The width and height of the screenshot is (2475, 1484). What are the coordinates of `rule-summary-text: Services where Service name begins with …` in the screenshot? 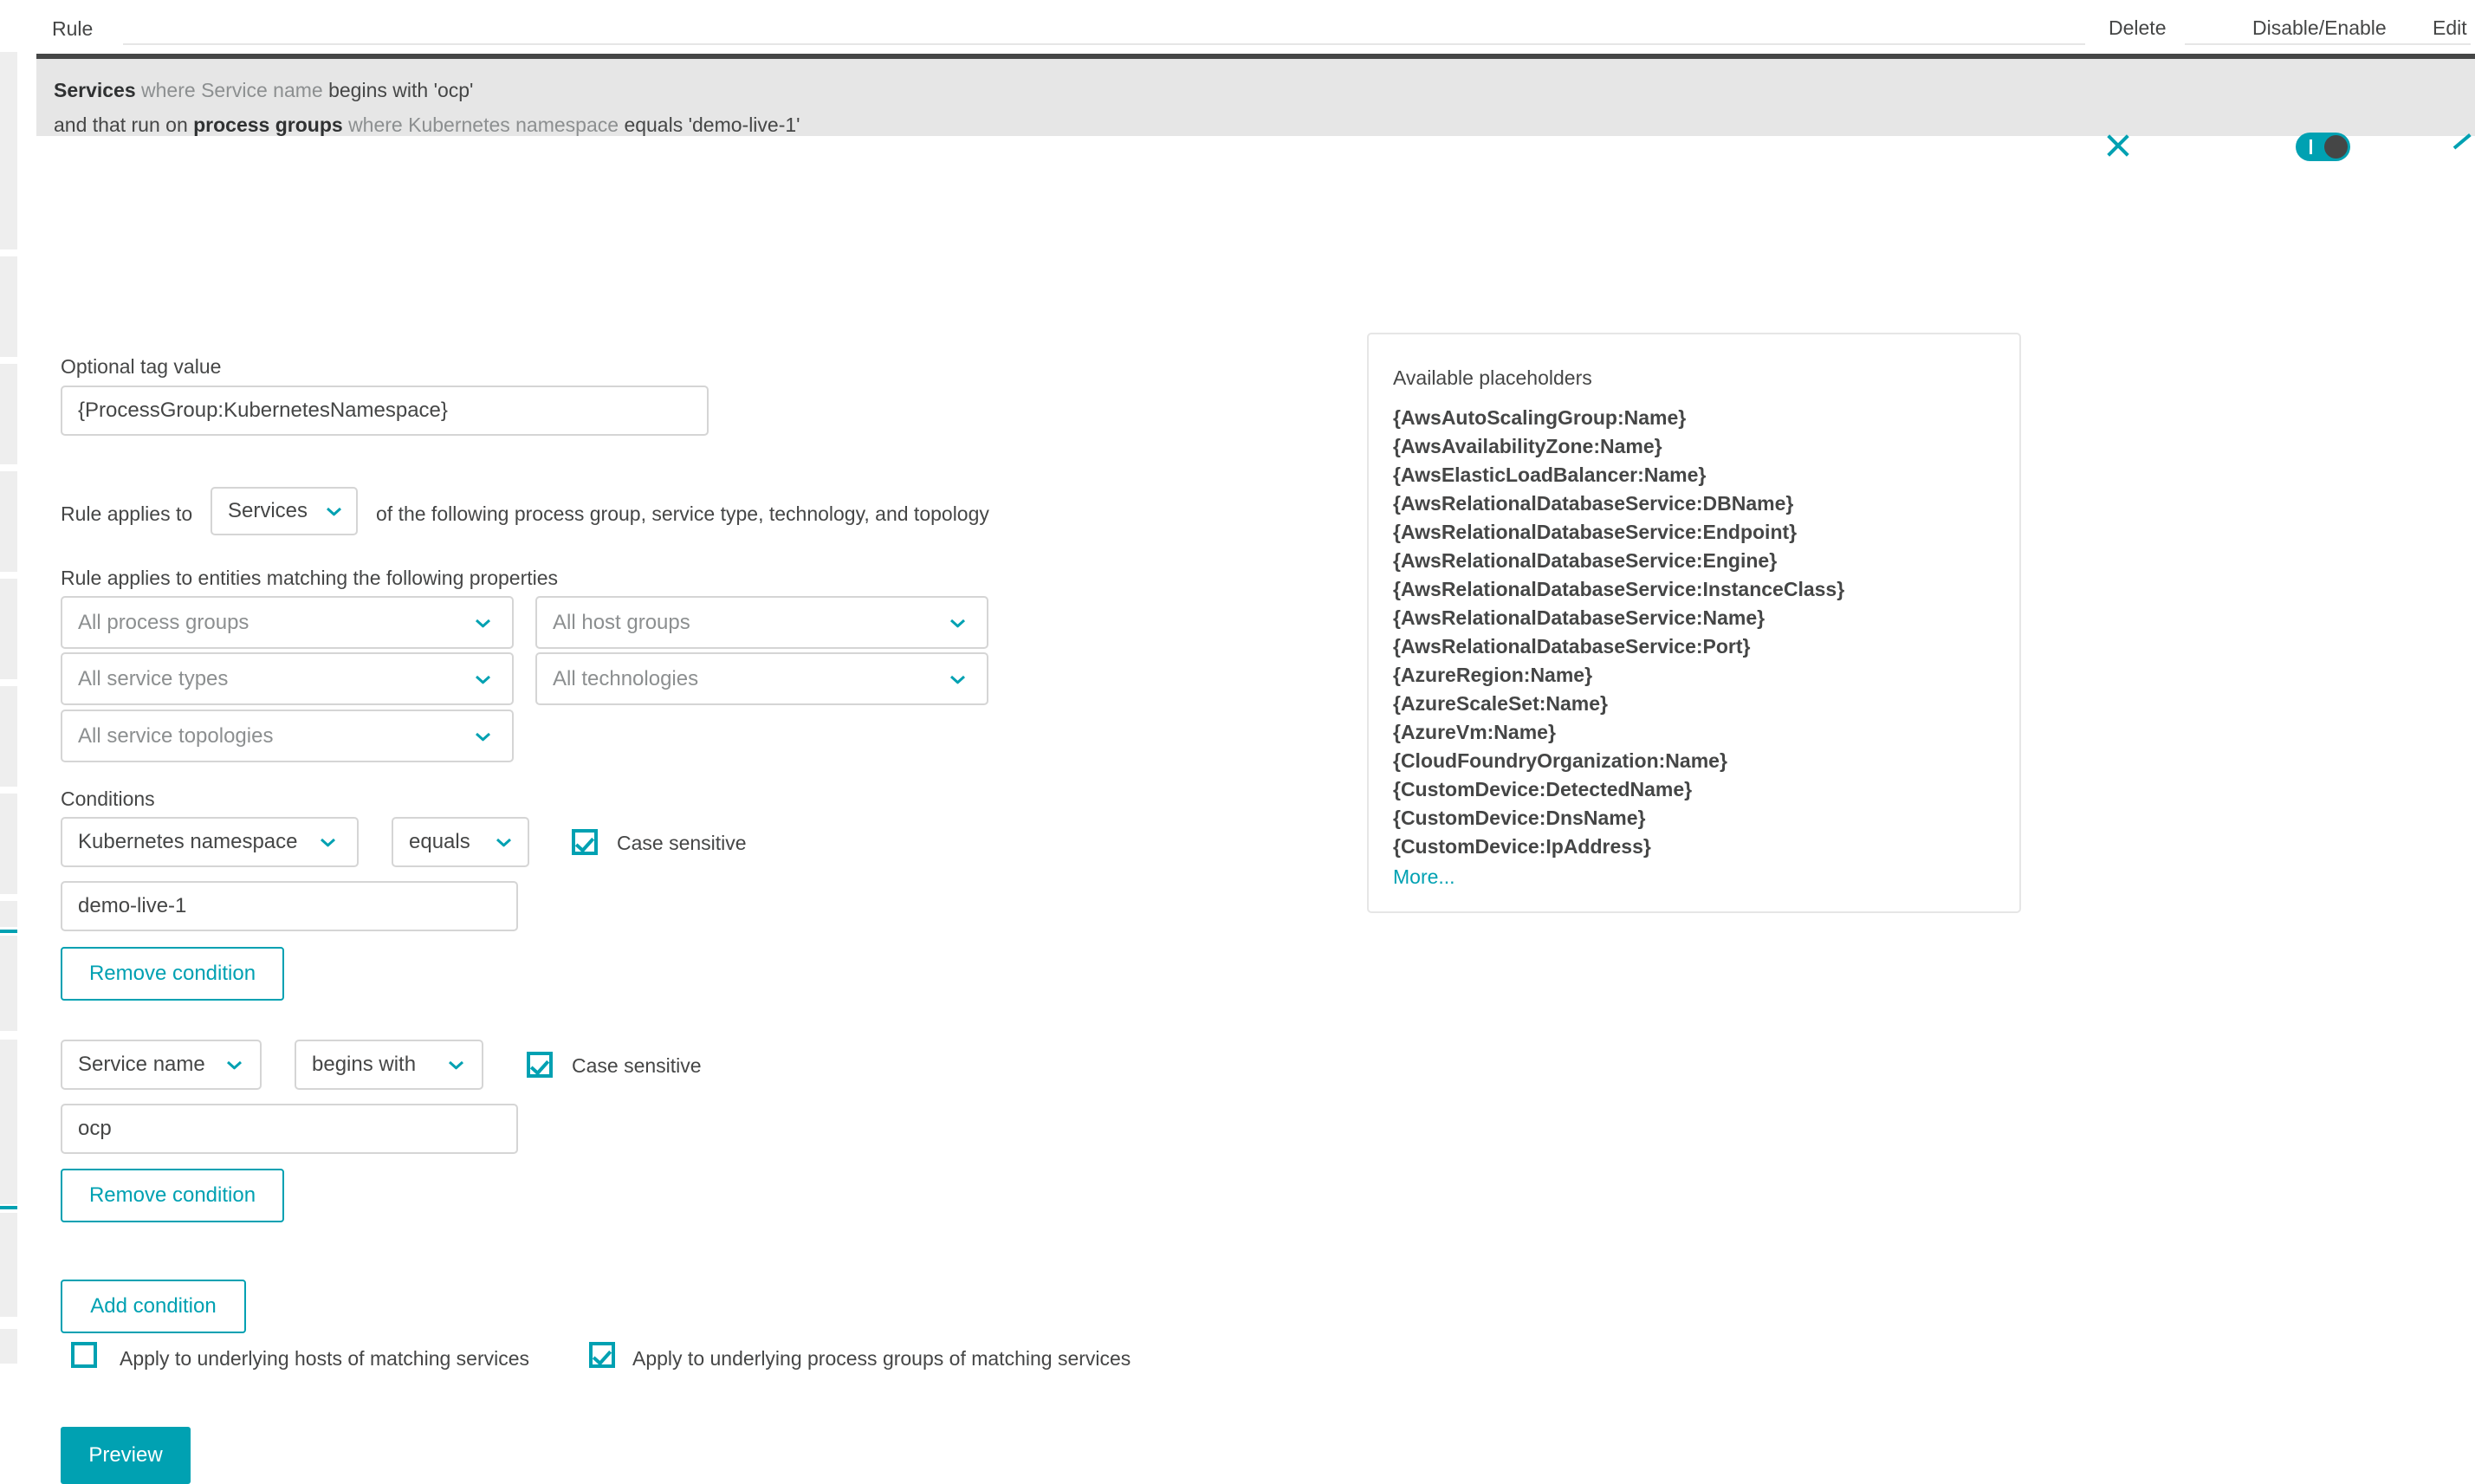 It's located at (427, 107).